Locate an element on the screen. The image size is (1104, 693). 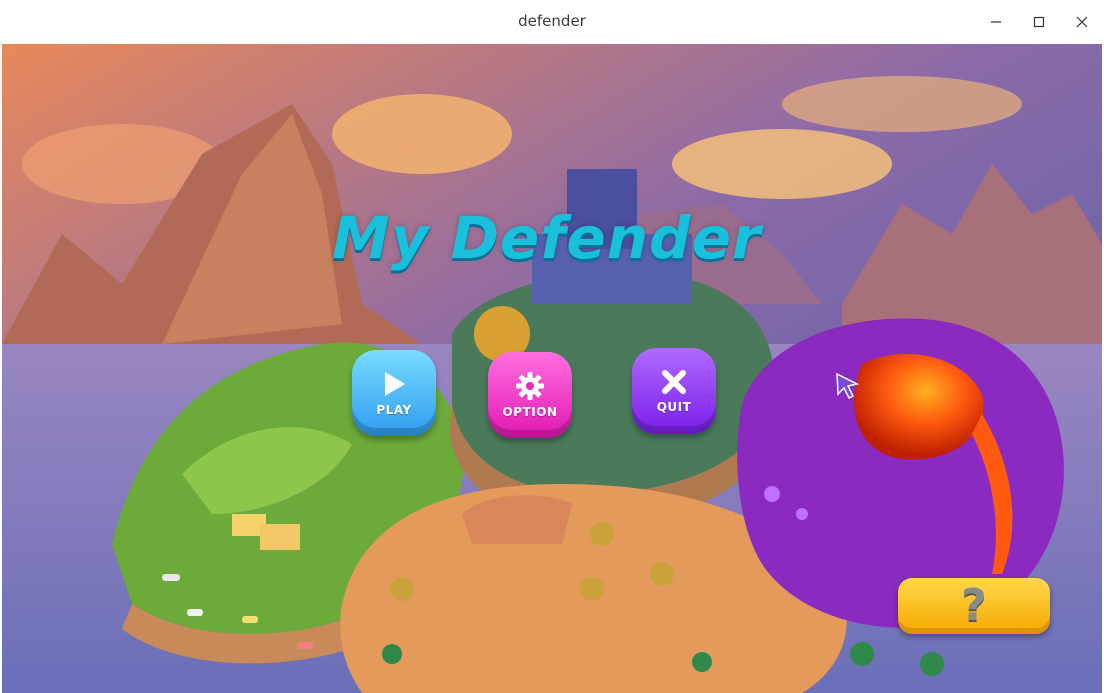
option-button: OPTION is located at coordinates (530, 395).